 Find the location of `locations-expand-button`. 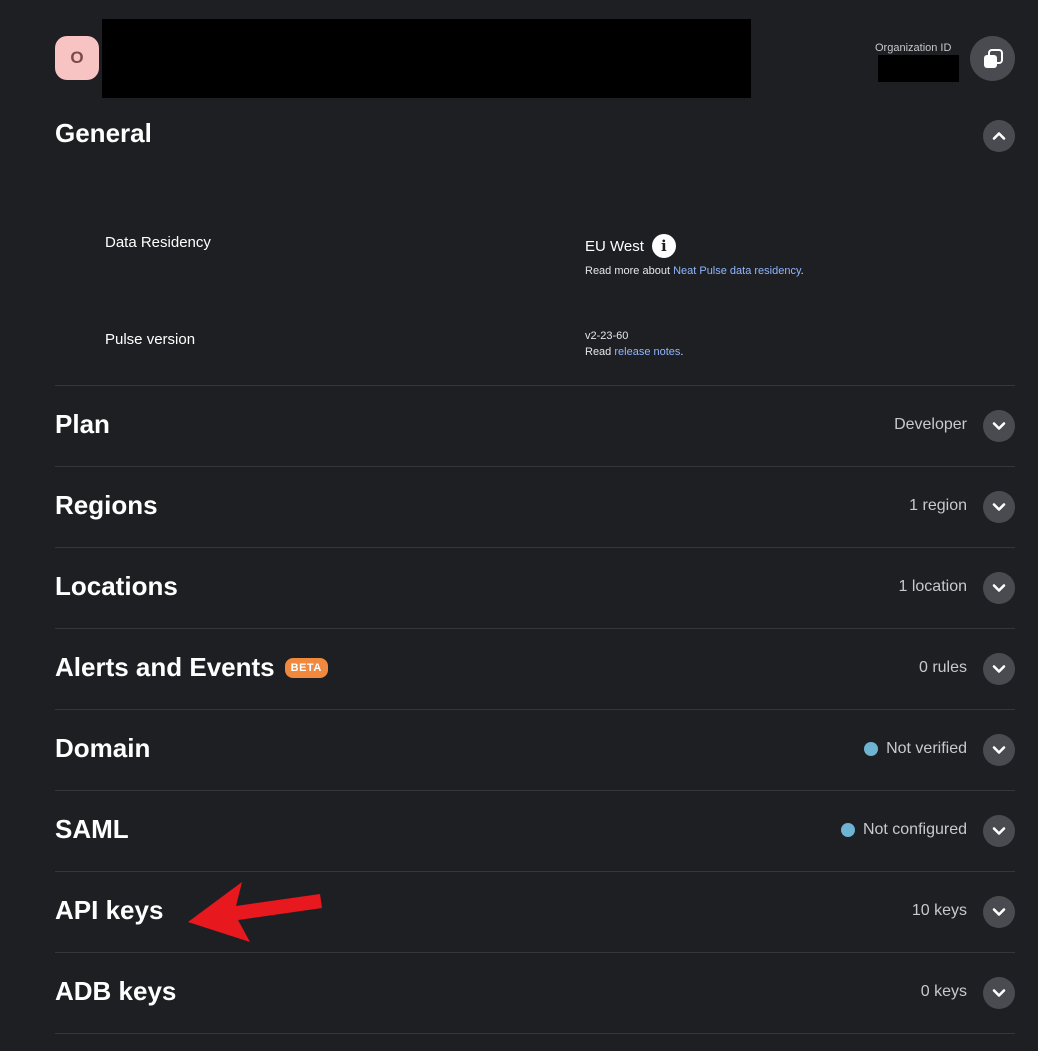

locations-expand-button is located at coordinates (999, 588).